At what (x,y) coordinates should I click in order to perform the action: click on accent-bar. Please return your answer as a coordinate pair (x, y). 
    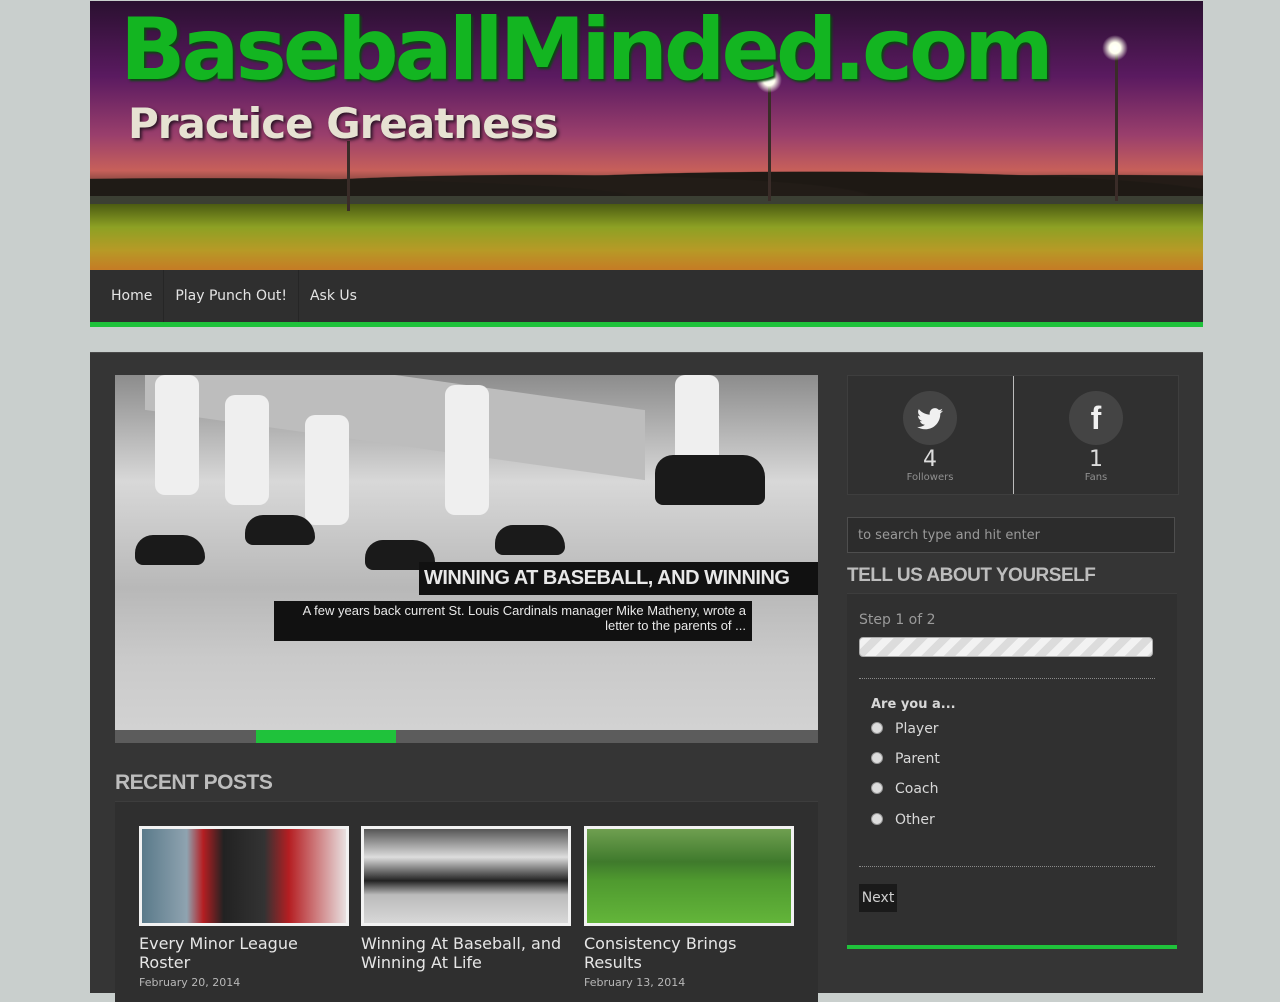
    Looking at the image, I should click on (1012, 947).